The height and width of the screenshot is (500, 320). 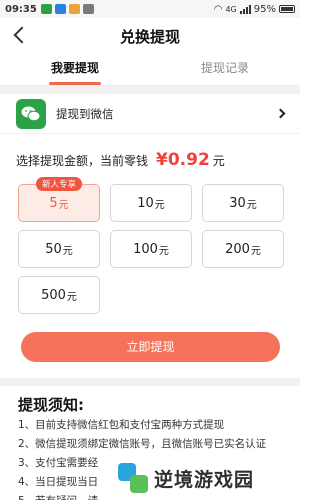 What do you see at coordinates (82, 161) in the screenshot?
I see `balance-prefix: 选择提现金额，当前零钱` at bounding box center [82, 161].